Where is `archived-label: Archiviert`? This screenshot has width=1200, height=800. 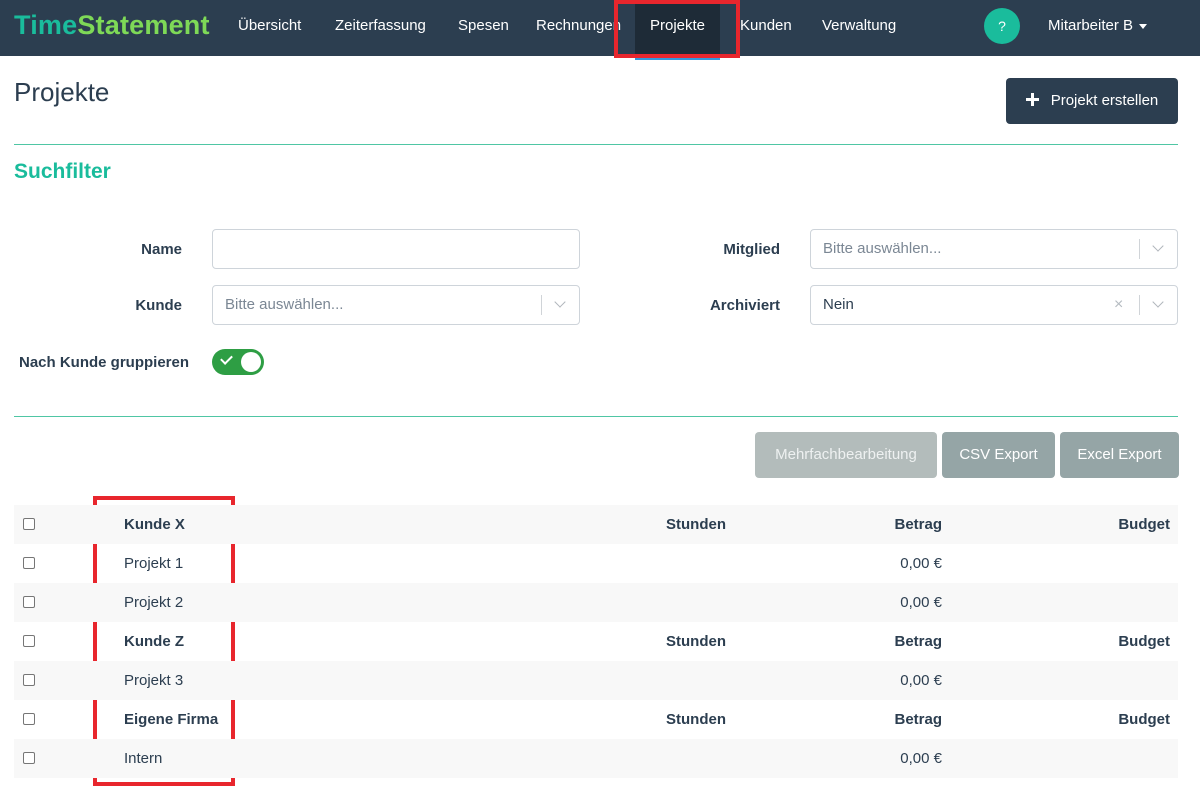 archived-label: Archiviert is located at coordinates (744, 305).